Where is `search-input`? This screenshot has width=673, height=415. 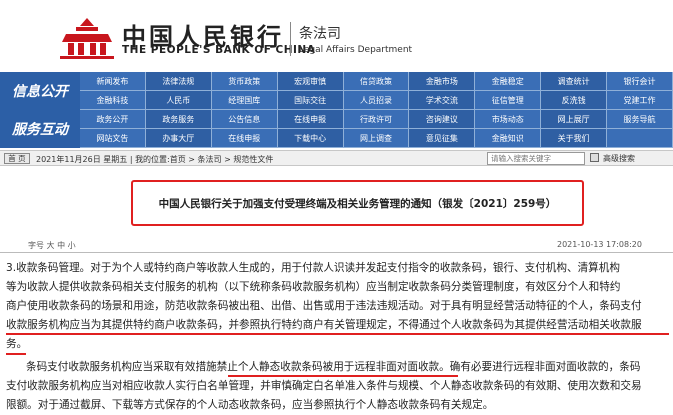 search-input is located at coordinates (536, 158).